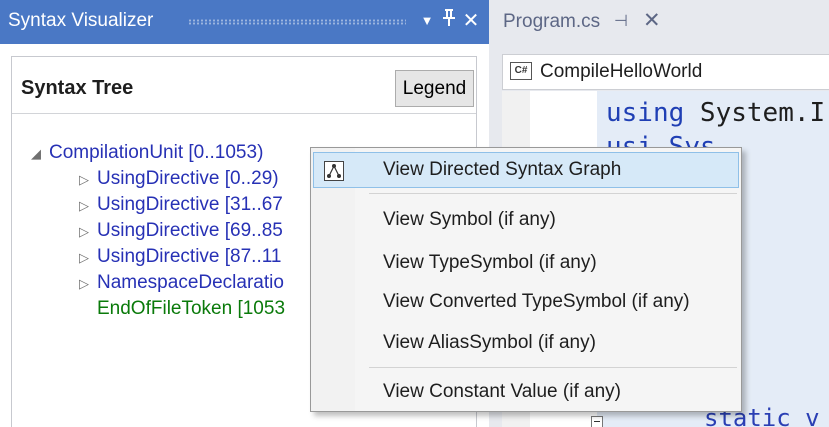 The height and width of the screenshot is (427, 829). What do you see at coordinates (190, 230) in the screenshot?
I see `tree-node-label: UsingDirective [69..85` at bounding box center [190, 230].